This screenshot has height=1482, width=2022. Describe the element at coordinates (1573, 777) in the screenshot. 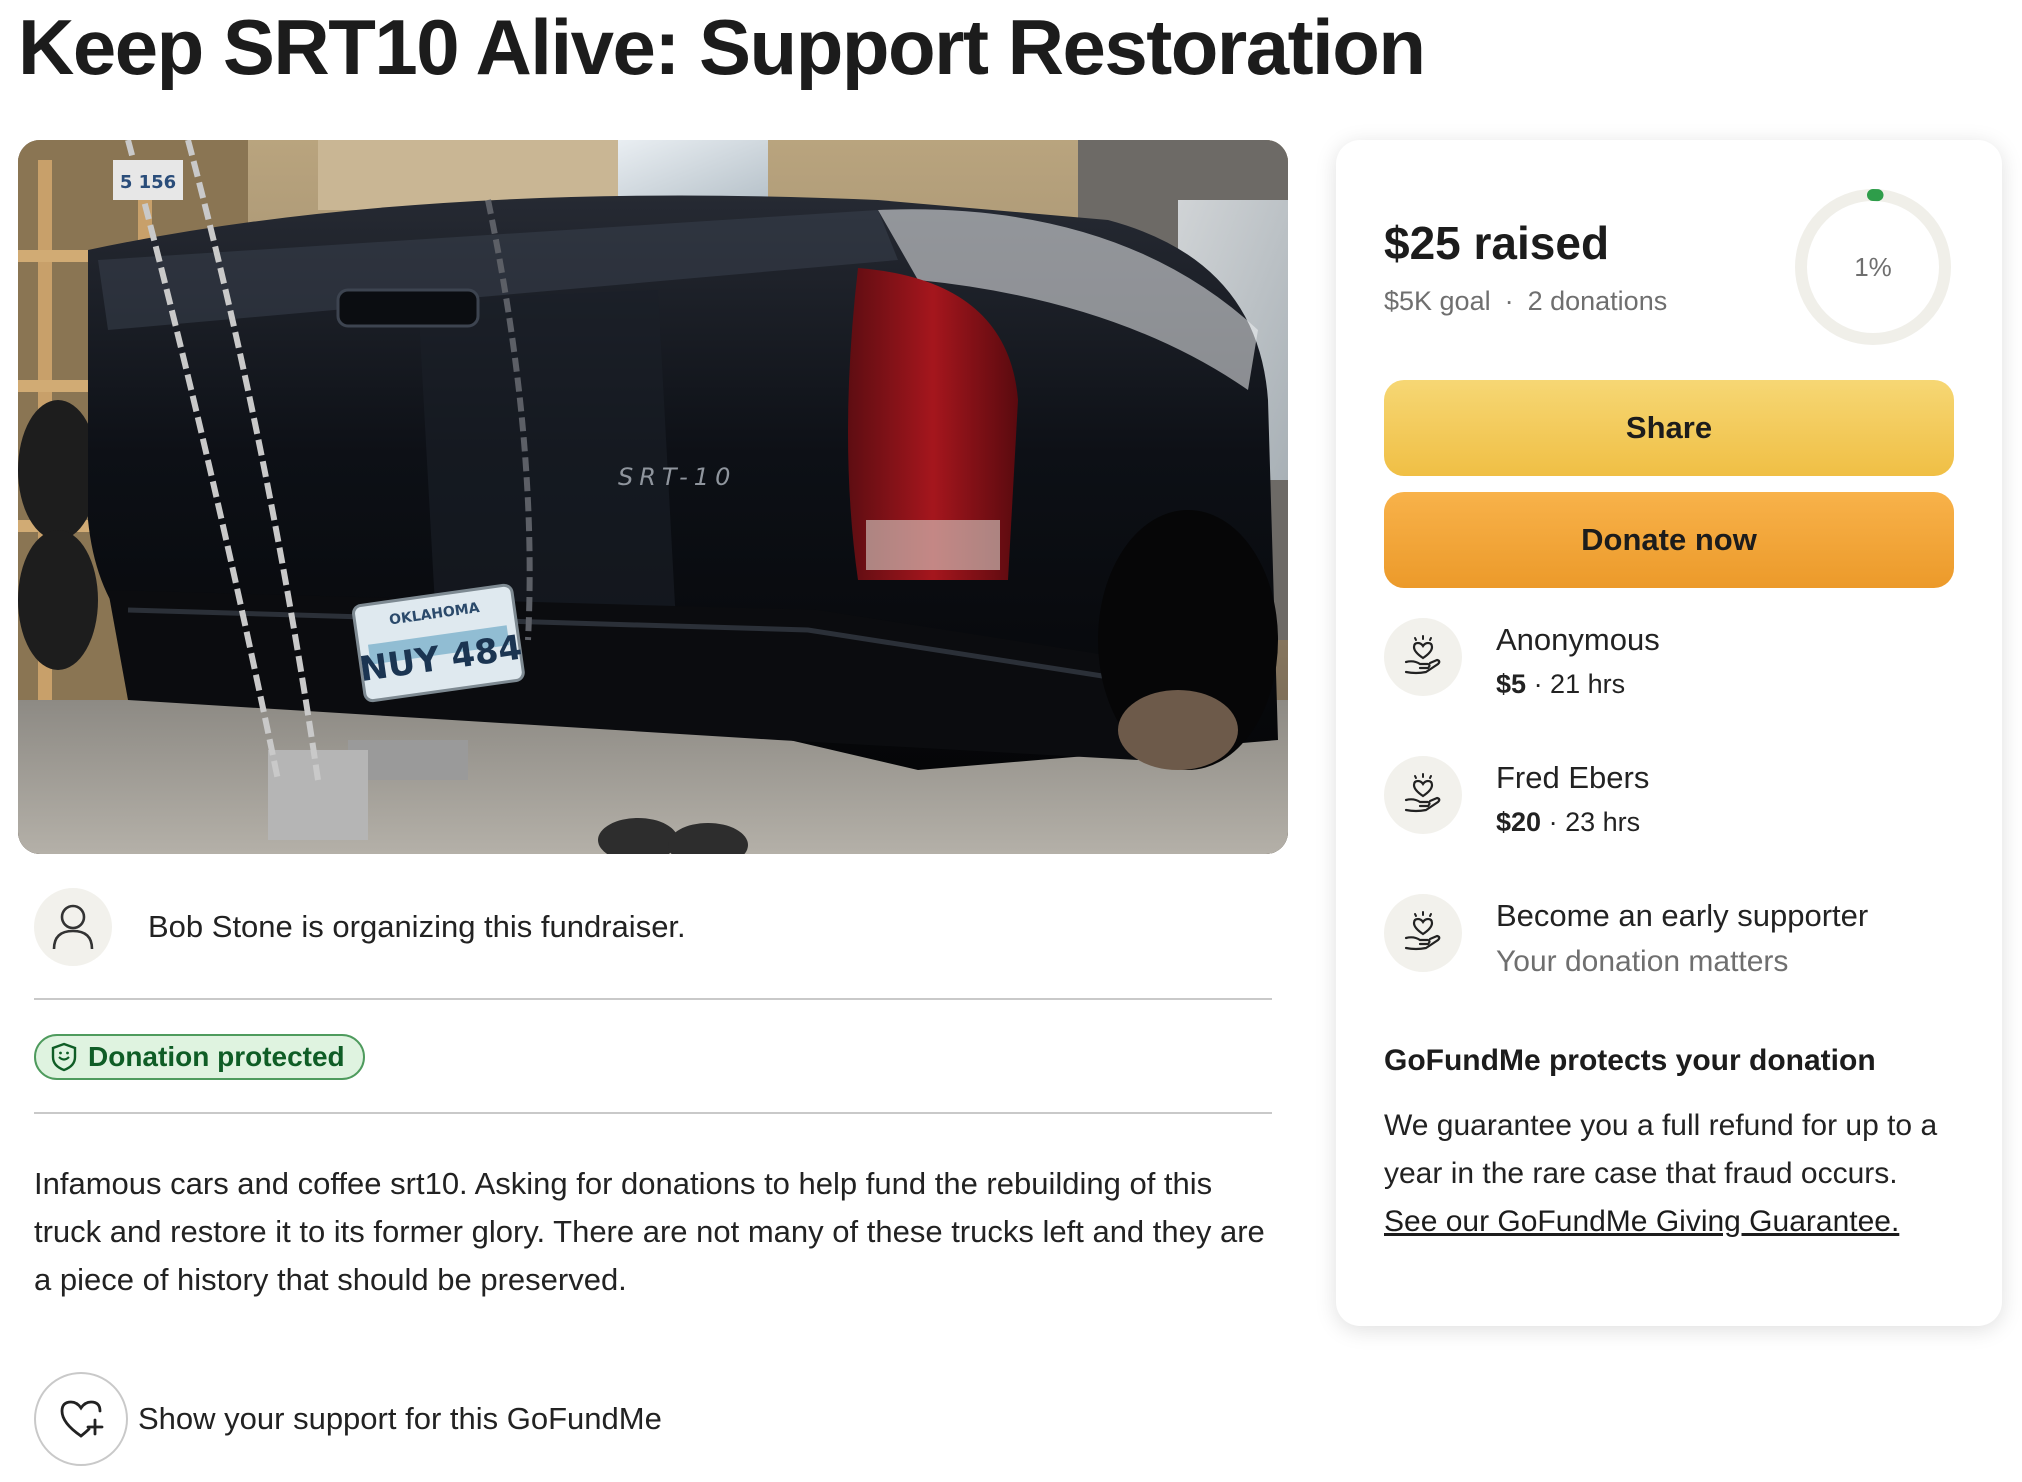

I see `donor-name: Fred Ebers` at that location.